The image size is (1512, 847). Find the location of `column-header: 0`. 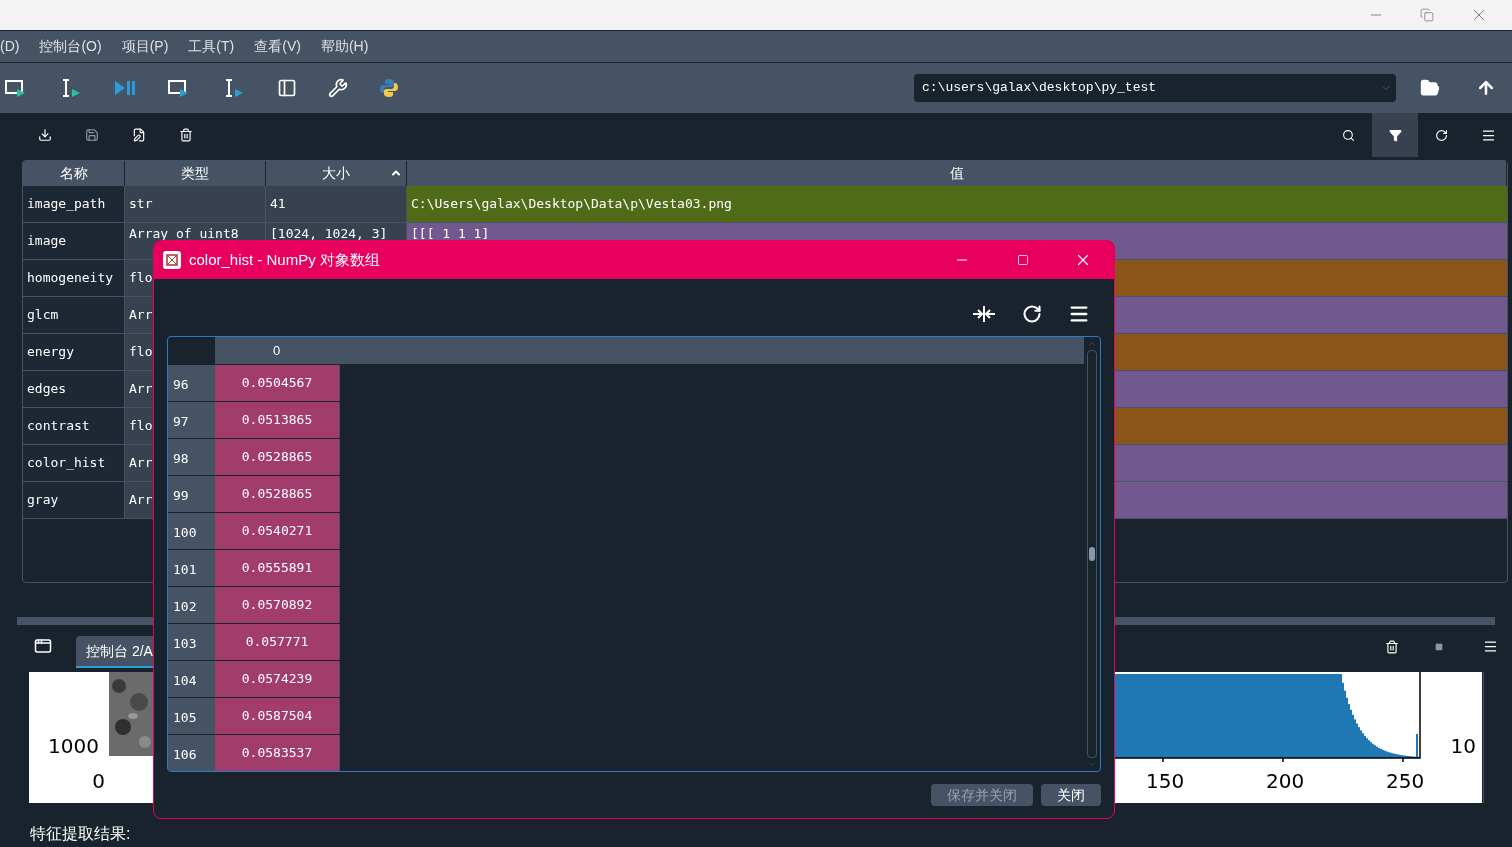

column-header: 0 is located at coordinates (649, 350).